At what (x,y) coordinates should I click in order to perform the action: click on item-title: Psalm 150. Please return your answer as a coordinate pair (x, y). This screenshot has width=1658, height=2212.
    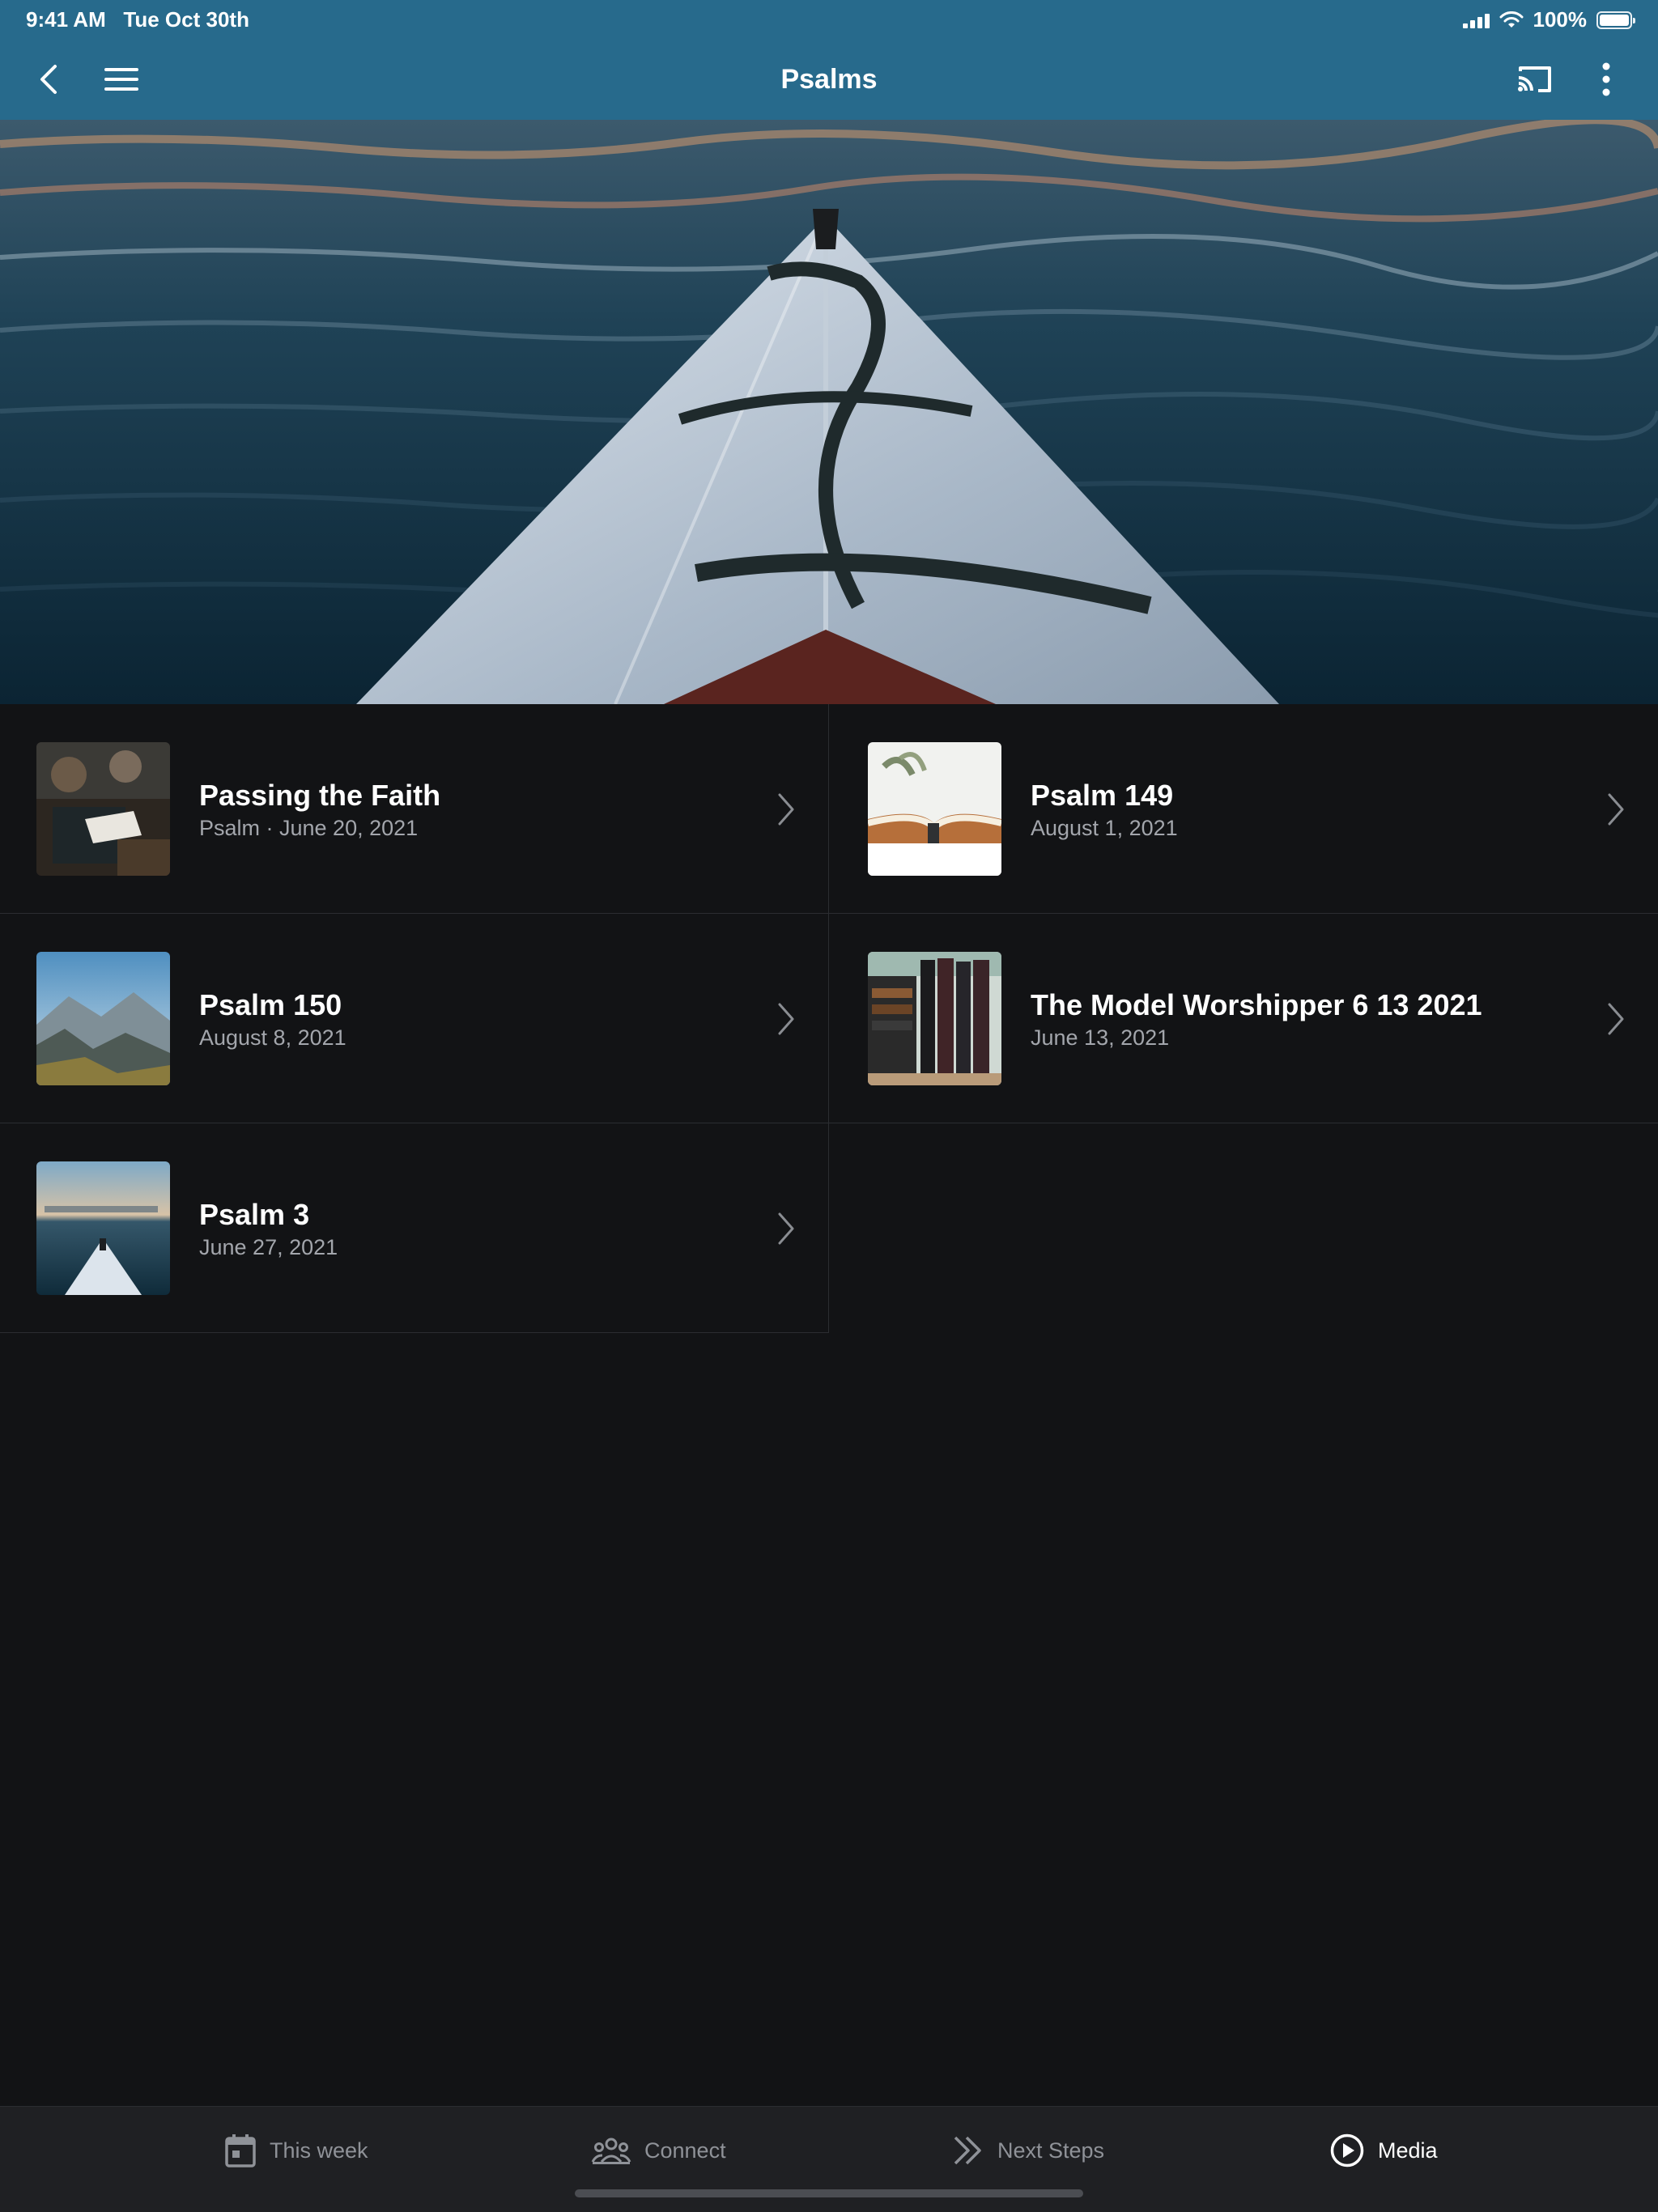
    Looking at the image, I should click on (270, 1004).